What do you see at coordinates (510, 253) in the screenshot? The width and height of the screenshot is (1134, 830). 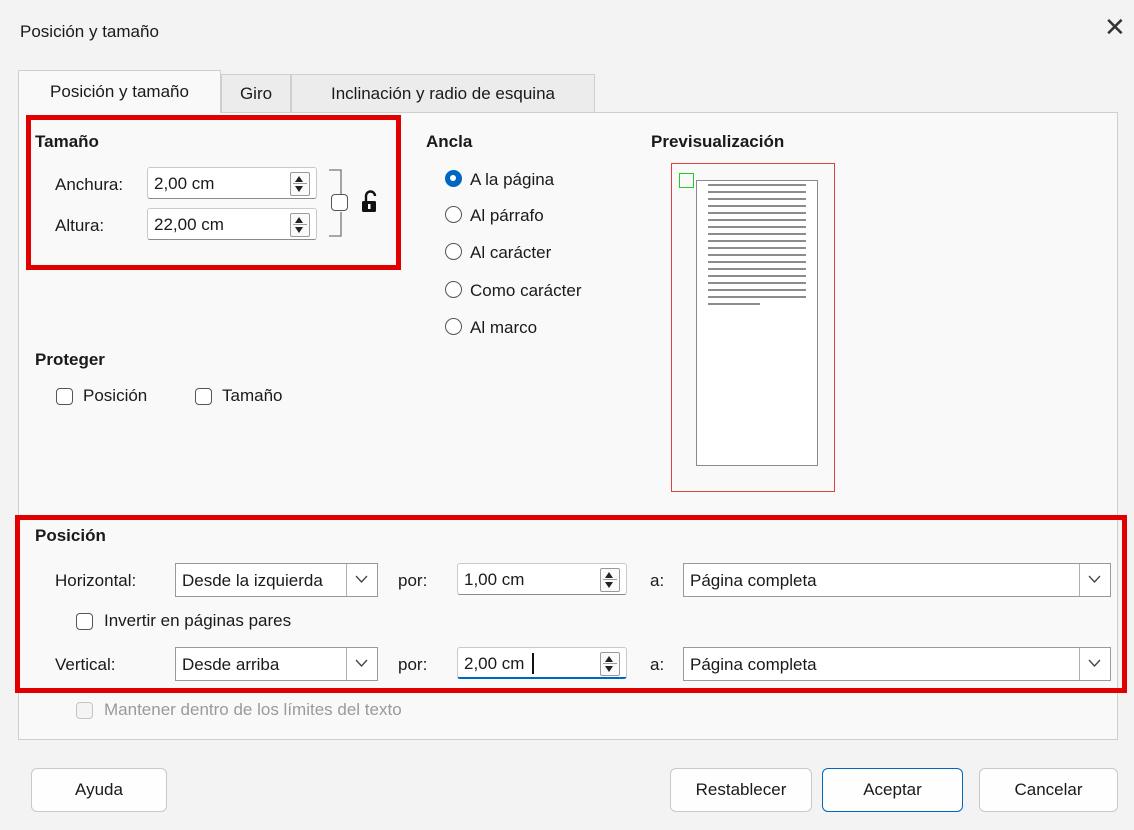 I see `anchor-character-label: Al carácter` at bounding box center [510, 253].